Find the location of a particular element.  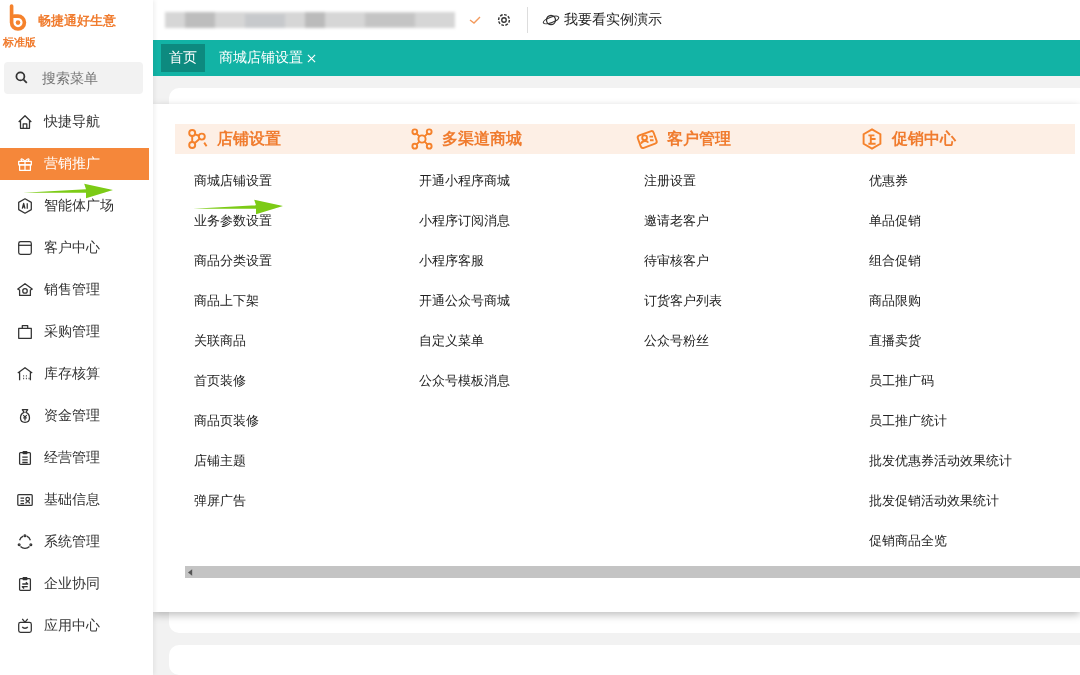

menu-link: 关联商品 is located at coordinates (210, 341).